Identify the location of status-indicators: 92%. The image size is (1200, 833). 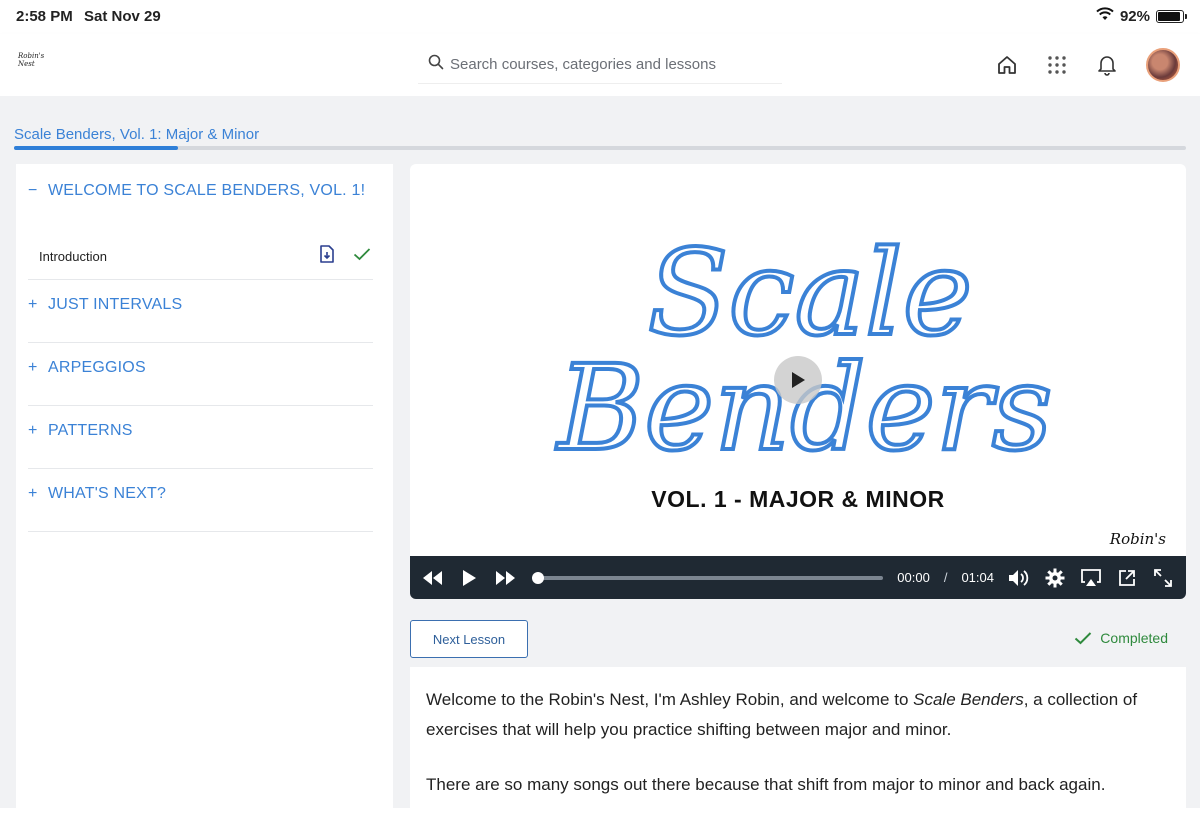
(1141, 16).